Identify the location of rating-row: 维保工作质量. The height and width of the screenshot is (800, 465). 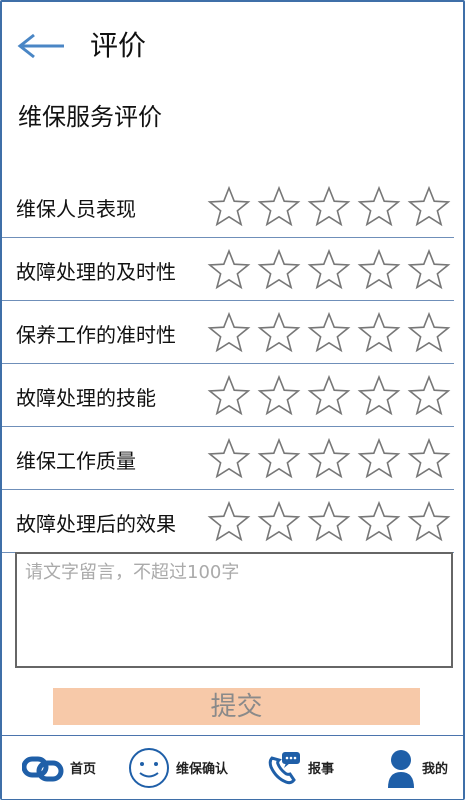
(228, 458).